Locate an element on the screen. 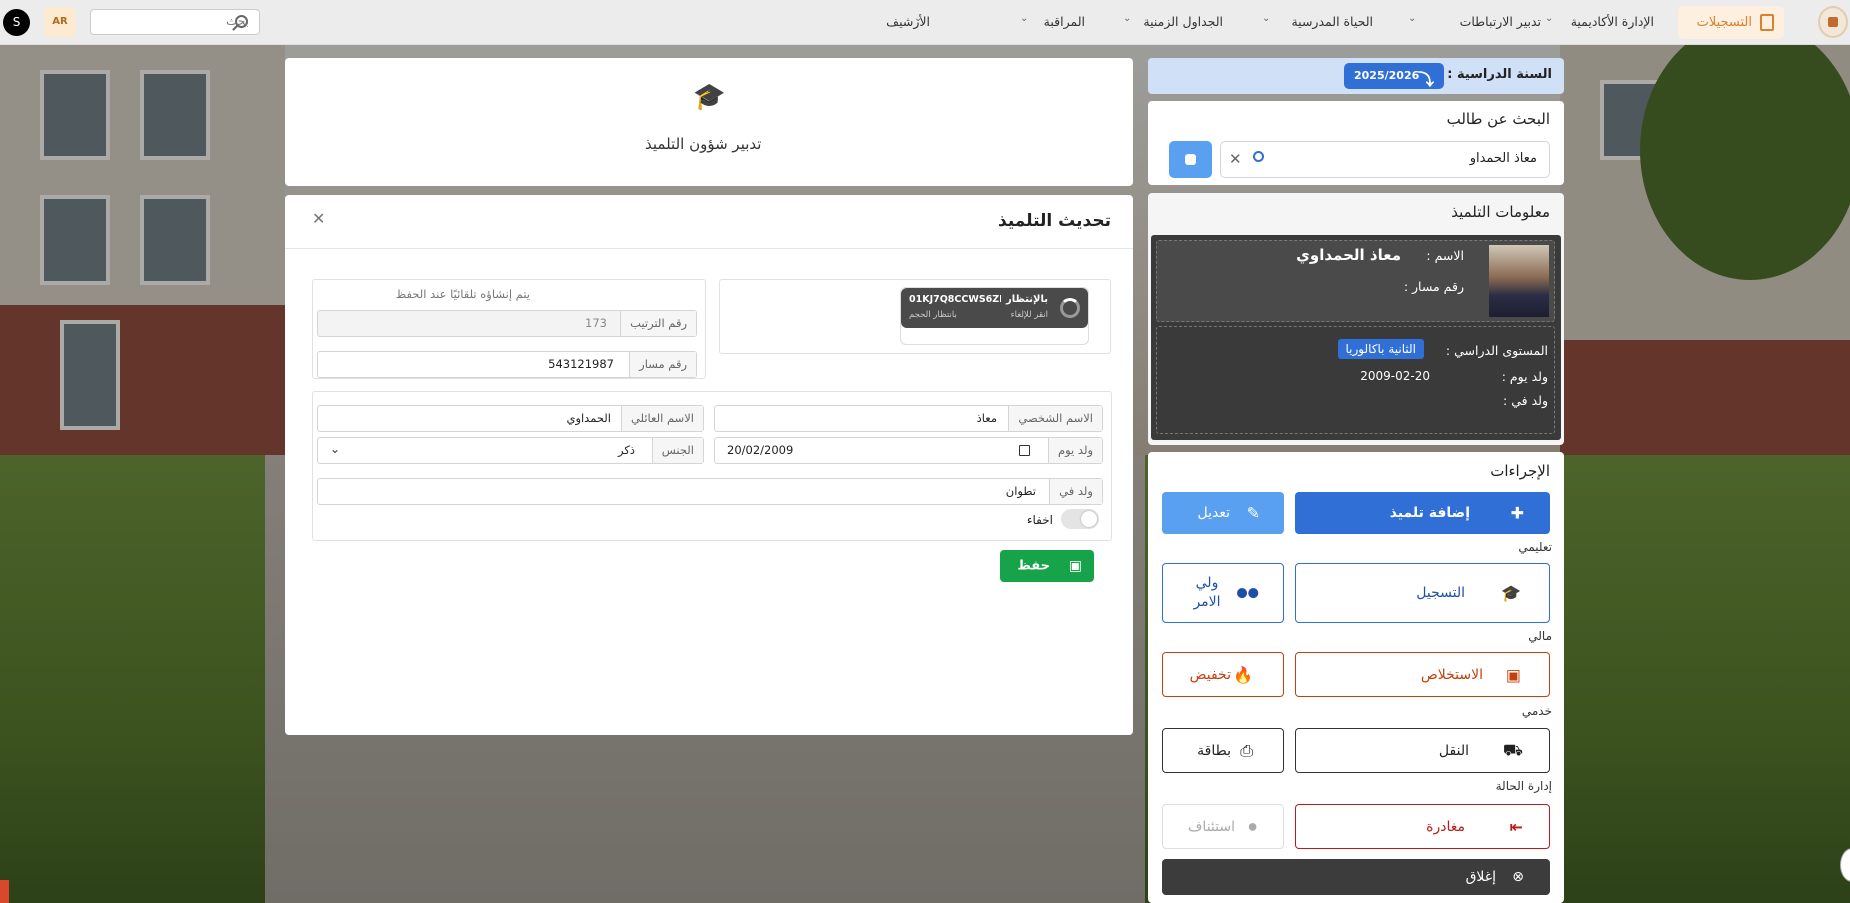 This screenshot has width=1850, height=903. transport-button: ⛟ النقل is located at coordinates (1422, 750).